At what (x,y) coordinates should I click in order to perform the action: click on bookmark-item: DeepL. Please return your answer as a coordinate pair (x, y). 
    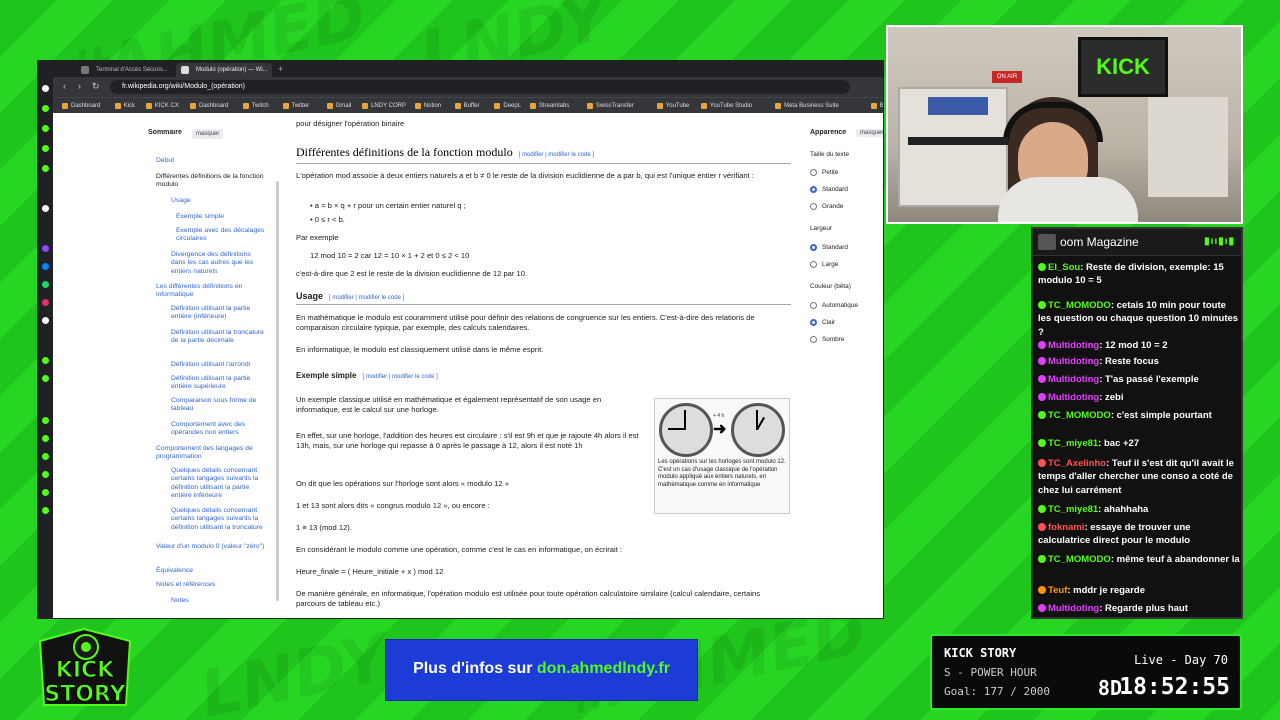
    Looking at the image, I should click on (507, 106).